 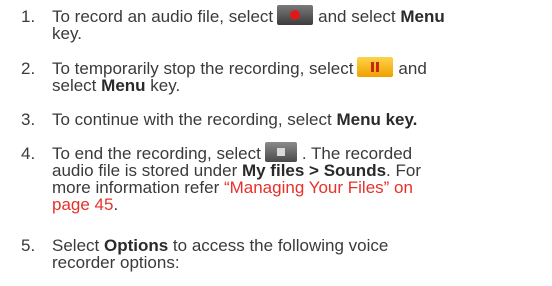 What do you see at coordinates (318, 187) in the screenshot?
I see `managing-files-link: “Managing Your Files” on` at bounding box center [318, 187].